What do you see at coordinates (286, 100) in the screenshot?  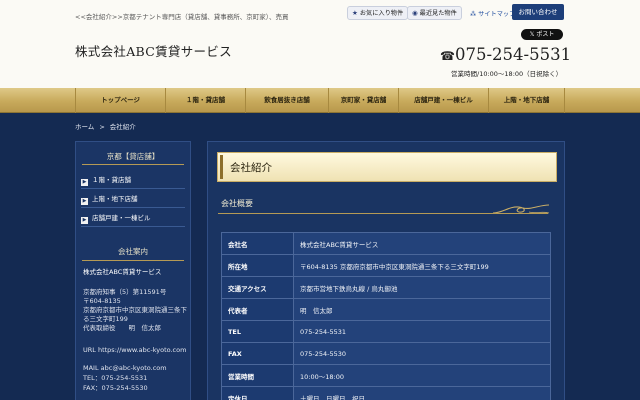 I see `nav-item-restaurant: 飲食居抜き店舗` at bounding box center [286, 100].